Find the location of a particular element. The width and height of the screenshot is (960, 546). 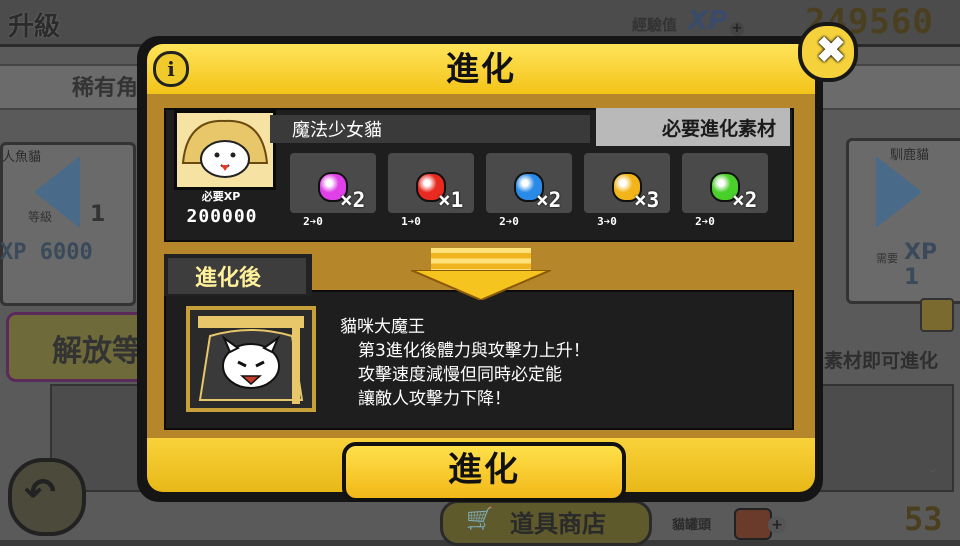

chevron-down-icon: ⌄ is located at coordinates (932, 467).